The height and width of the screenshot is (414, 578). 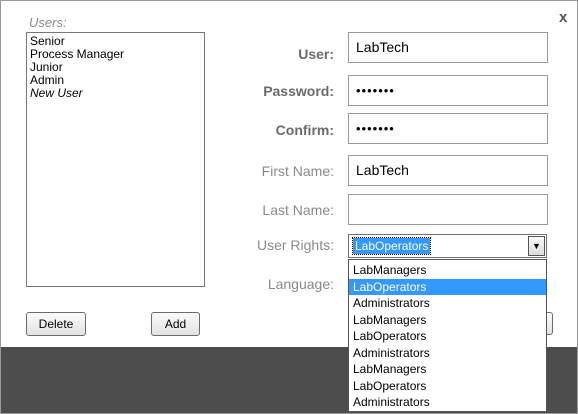 I want to click on first-name-label: First Name:, so click(x=297, y=171).